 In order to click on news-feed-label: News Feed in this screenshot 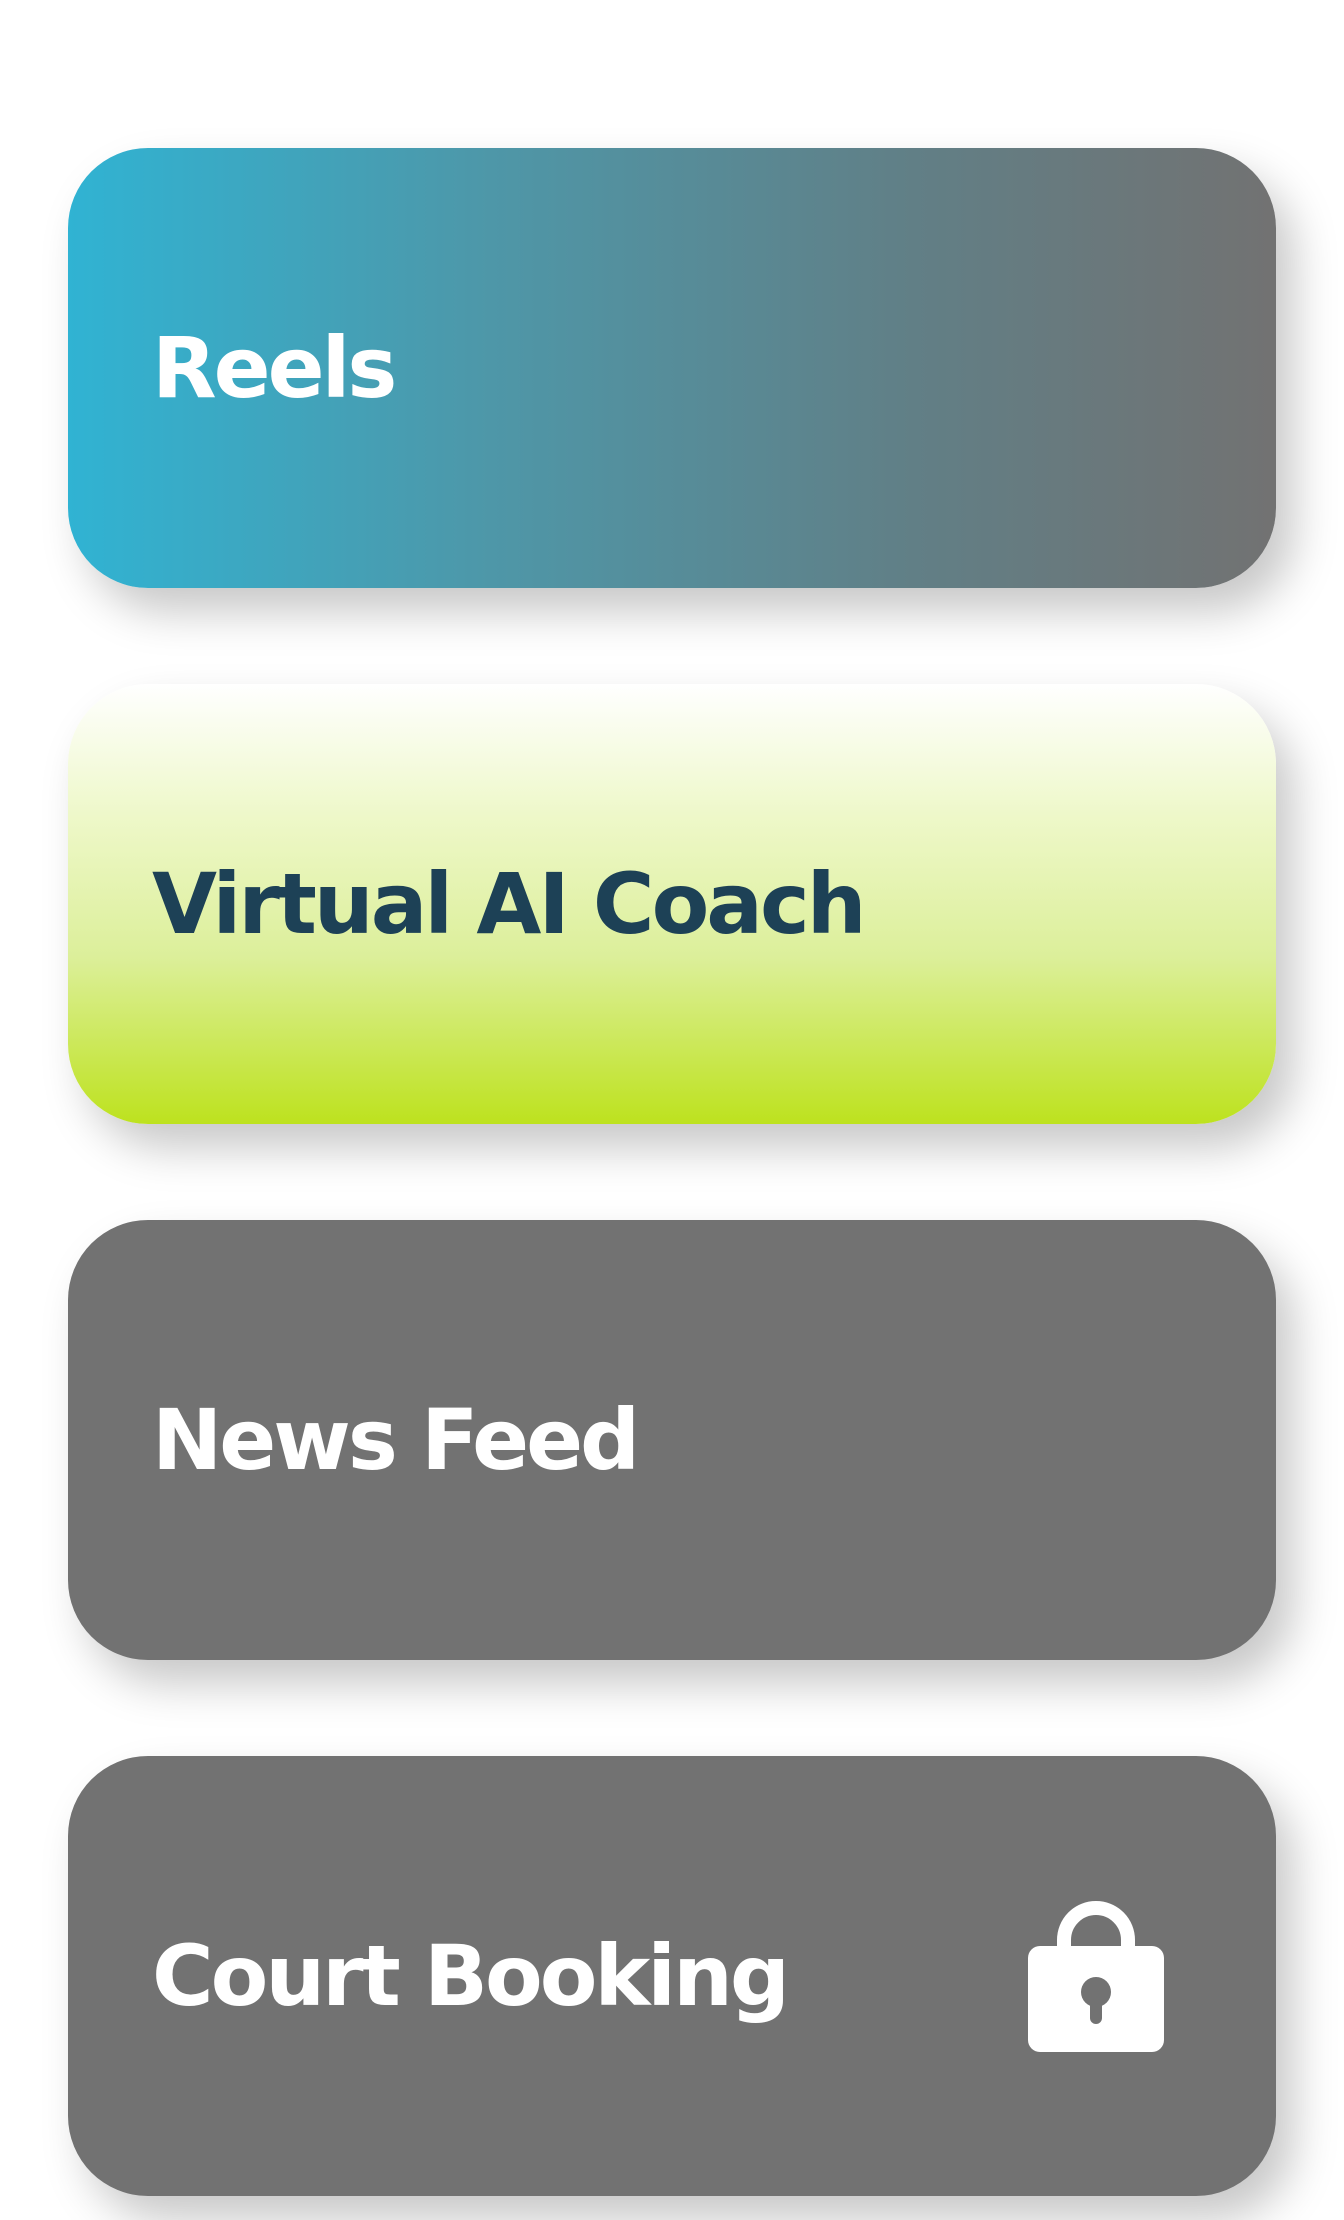, I will do `click(396, 1440)`.